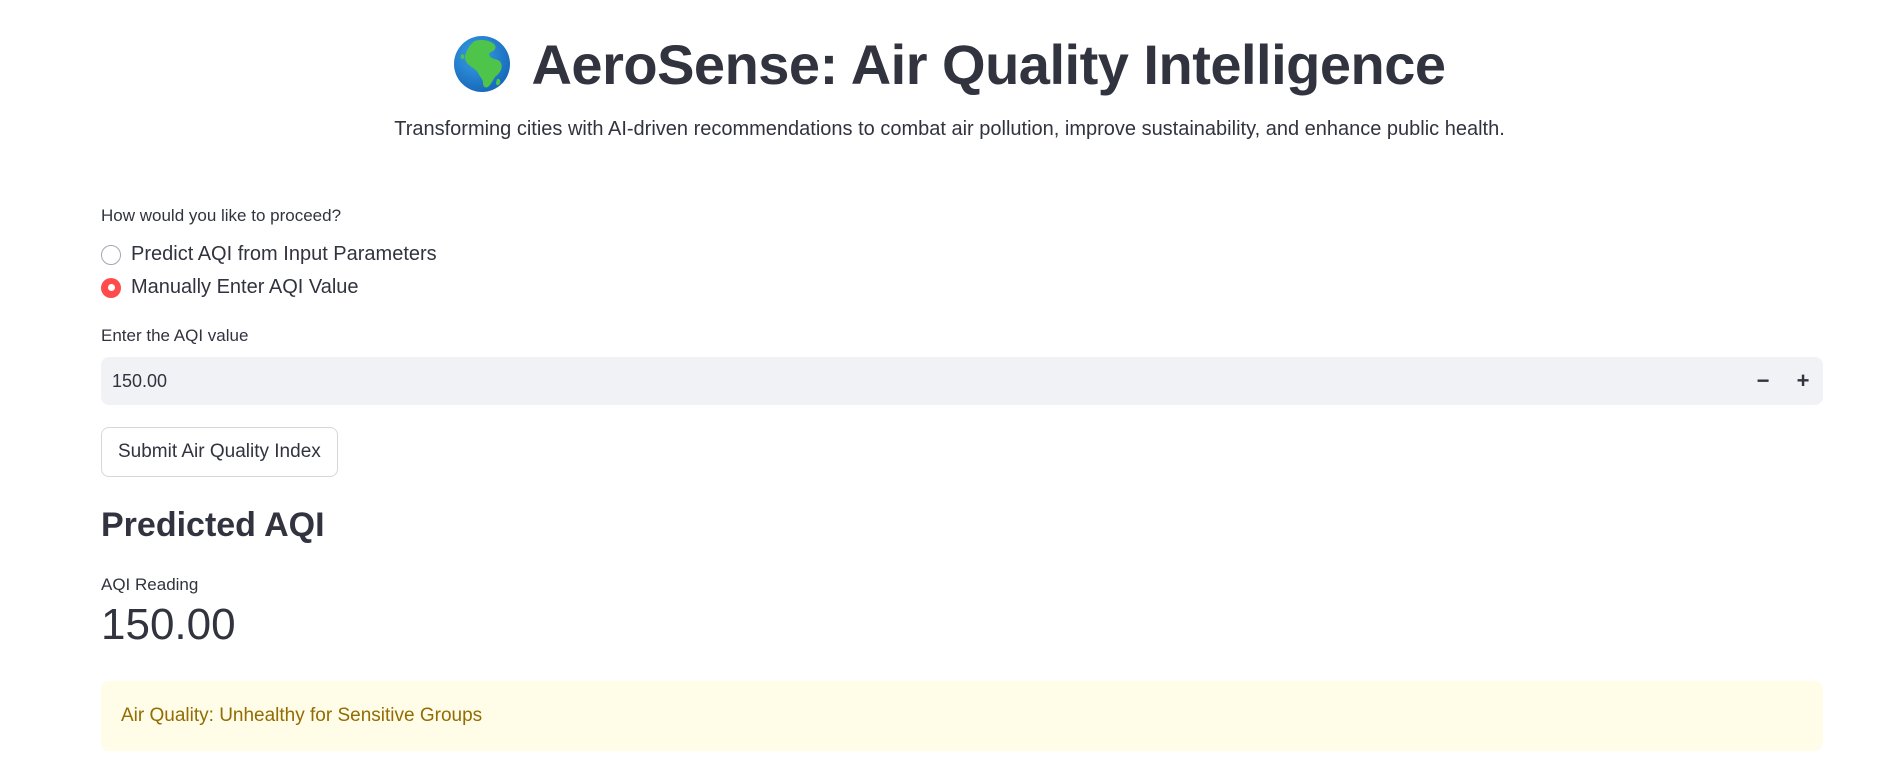 The image size is (1899, 760). What do you see at coordinates (168, 624) in the screenshot?
I see `metric-value: 150.00` at bounding box center [168, 624].